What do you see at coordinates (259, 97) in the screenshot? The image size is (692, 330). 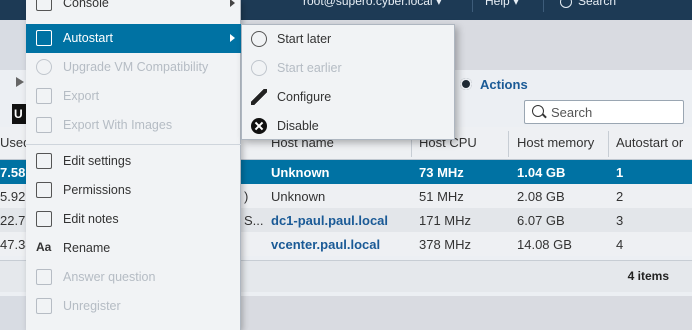 I see `pencil-icon` at bounding box center [259, 97].